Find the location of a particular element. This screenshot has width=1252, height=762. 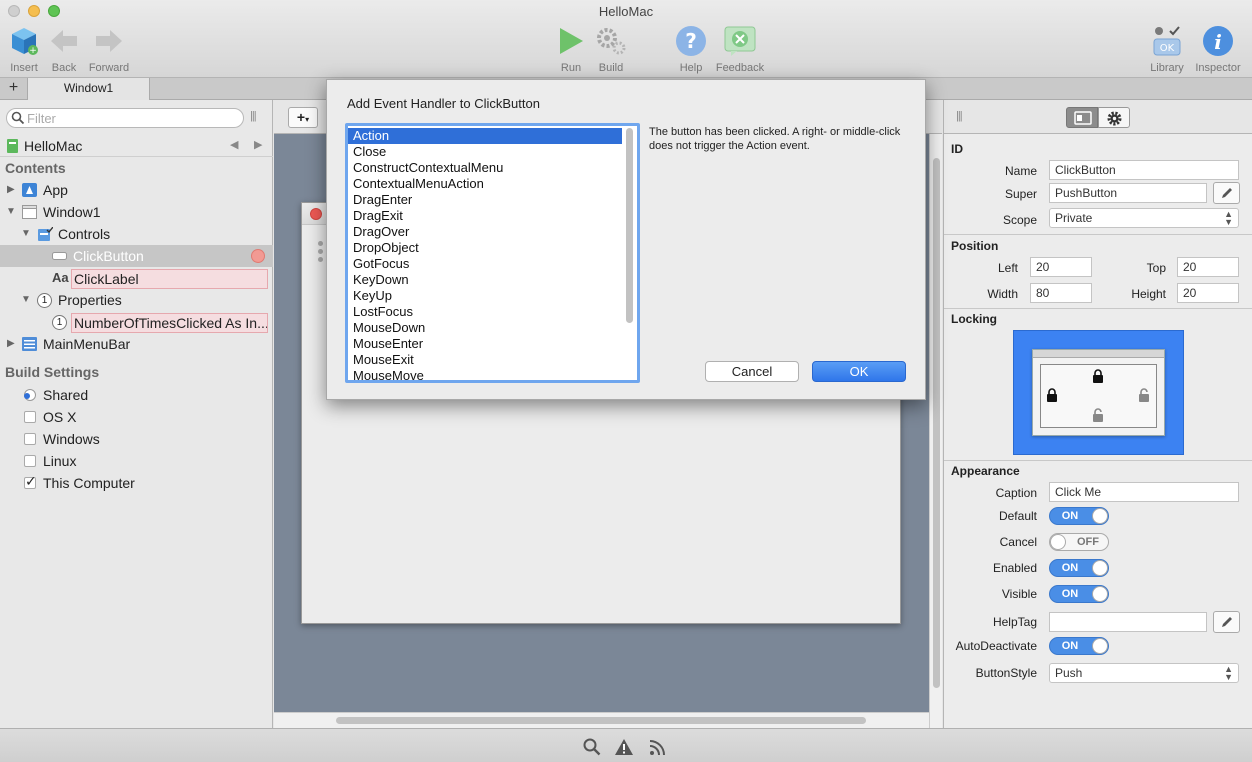

tree-item-properties: ▼ 1 Properties is located at coordinates (136, 300).